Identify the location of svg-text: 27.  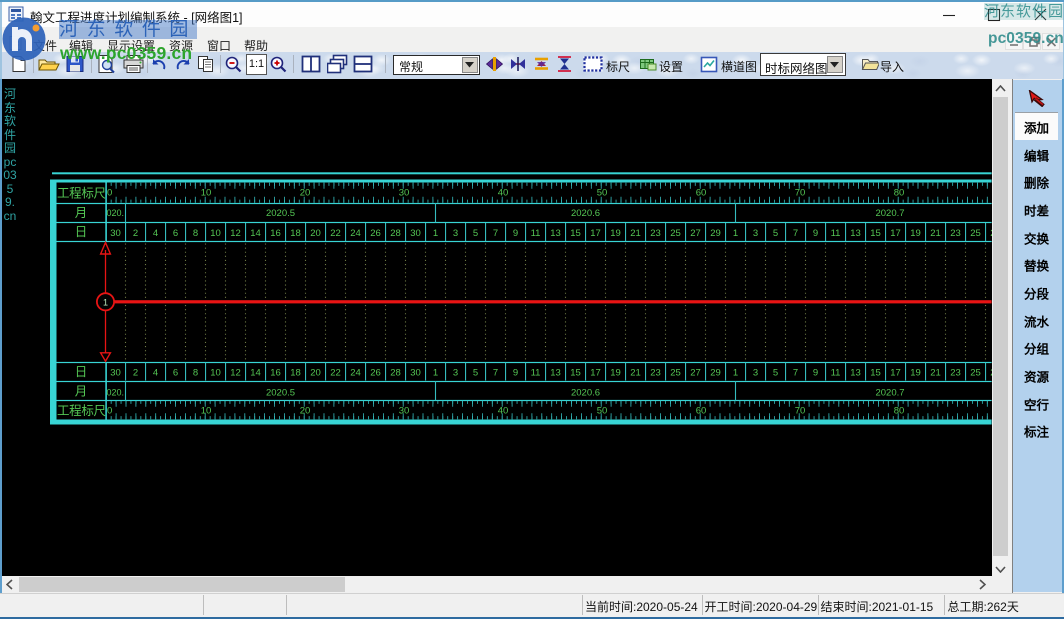
(695, 233).